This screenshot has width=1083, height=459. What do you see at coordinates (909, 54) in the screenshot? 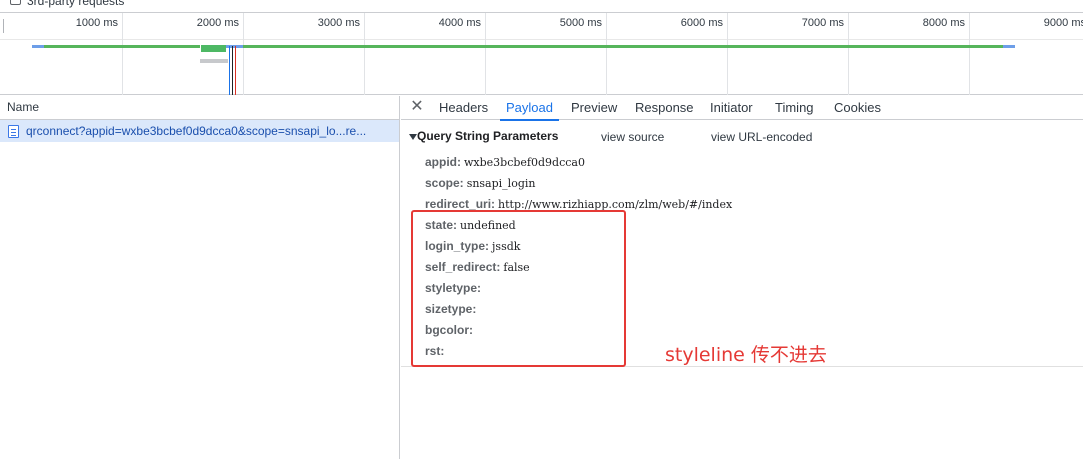
I see `tick-8000: 8000 ms` at bounding box center [909, 54].